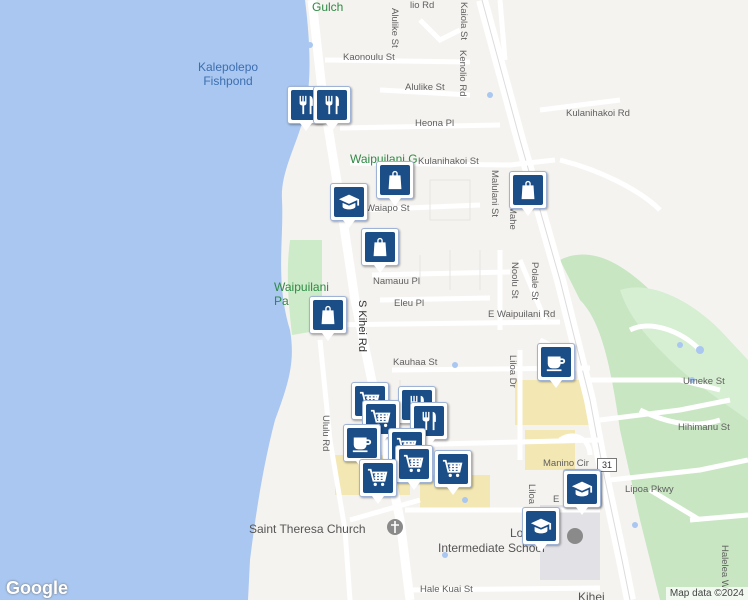 Image resolution: width=748 pixels, height=600 pixels. I want to click on street-label: Kaonoulu St, so click(369, 57).